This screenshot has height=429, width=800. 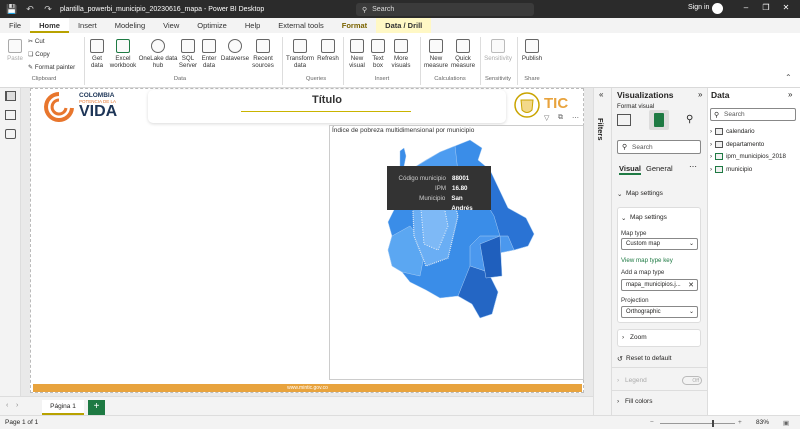 I want to click on more-visuals-button: More visuals, so click(x=401, y=54).